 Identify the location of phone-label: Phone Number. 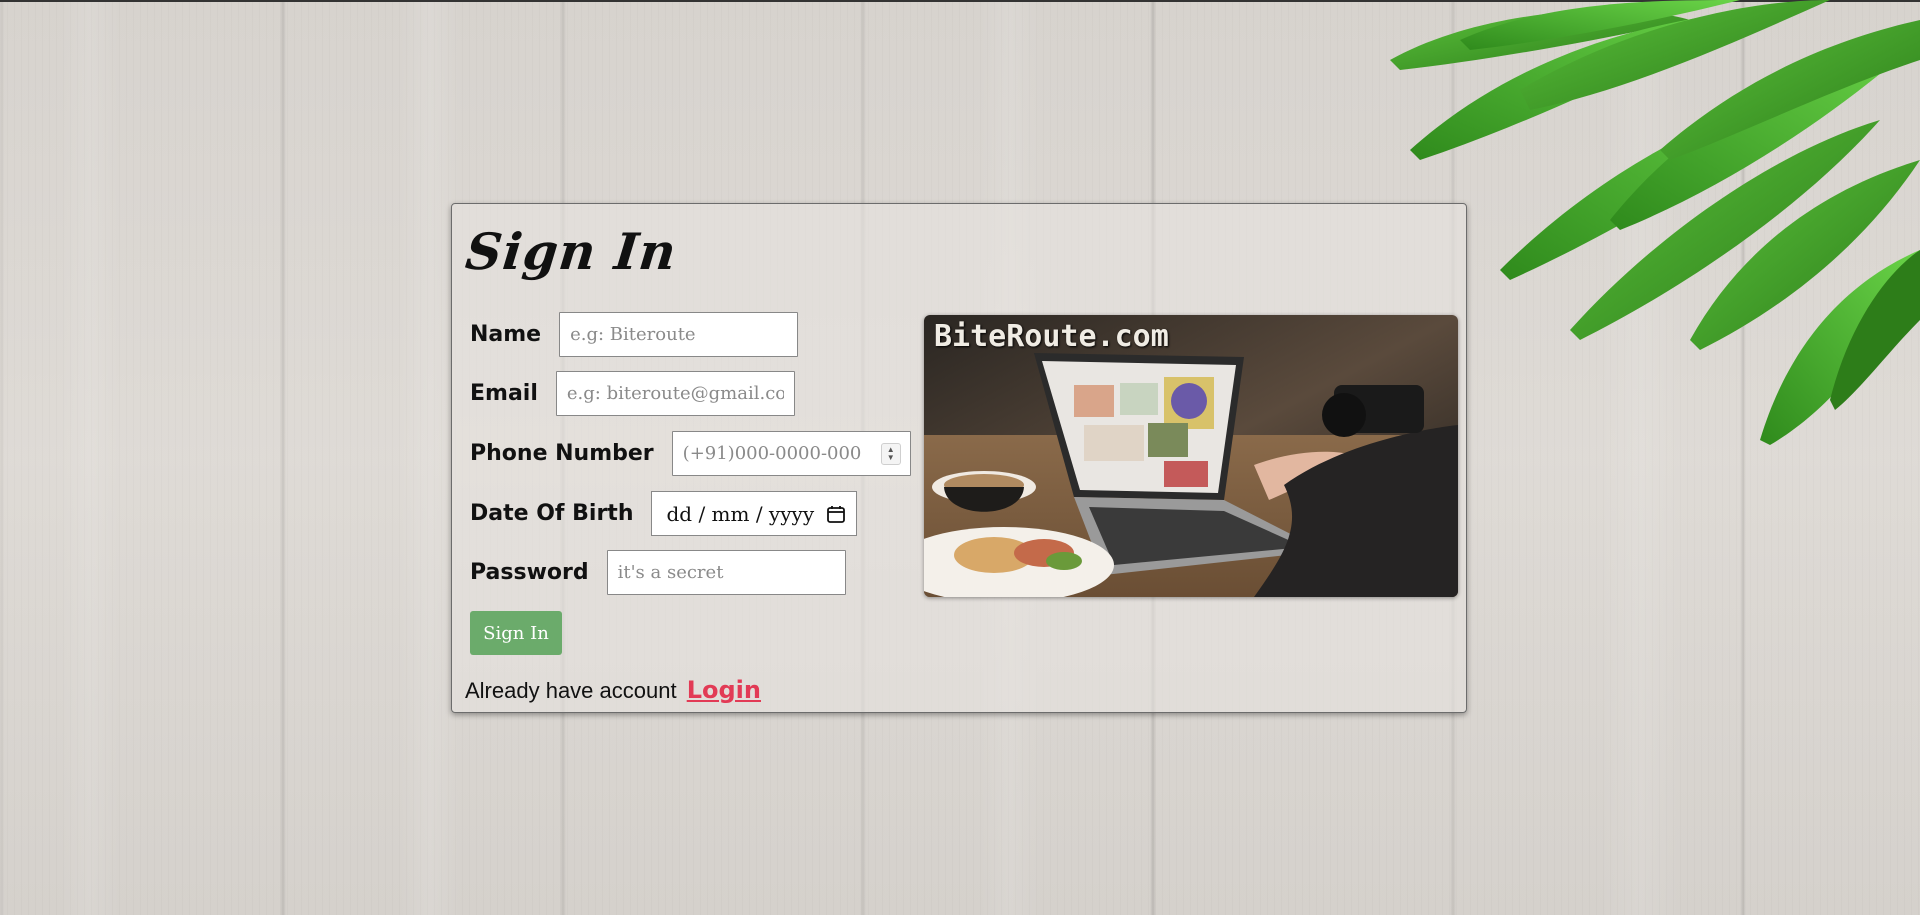
(562, 453).